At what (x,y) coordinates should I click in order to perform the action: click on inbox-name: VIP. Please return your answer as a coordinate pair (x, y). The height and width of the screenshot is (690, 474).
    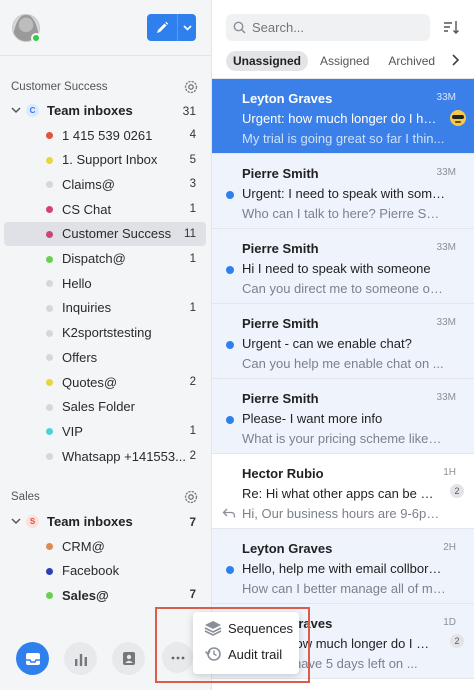
    Looking at the image, I should click on (72, 431).